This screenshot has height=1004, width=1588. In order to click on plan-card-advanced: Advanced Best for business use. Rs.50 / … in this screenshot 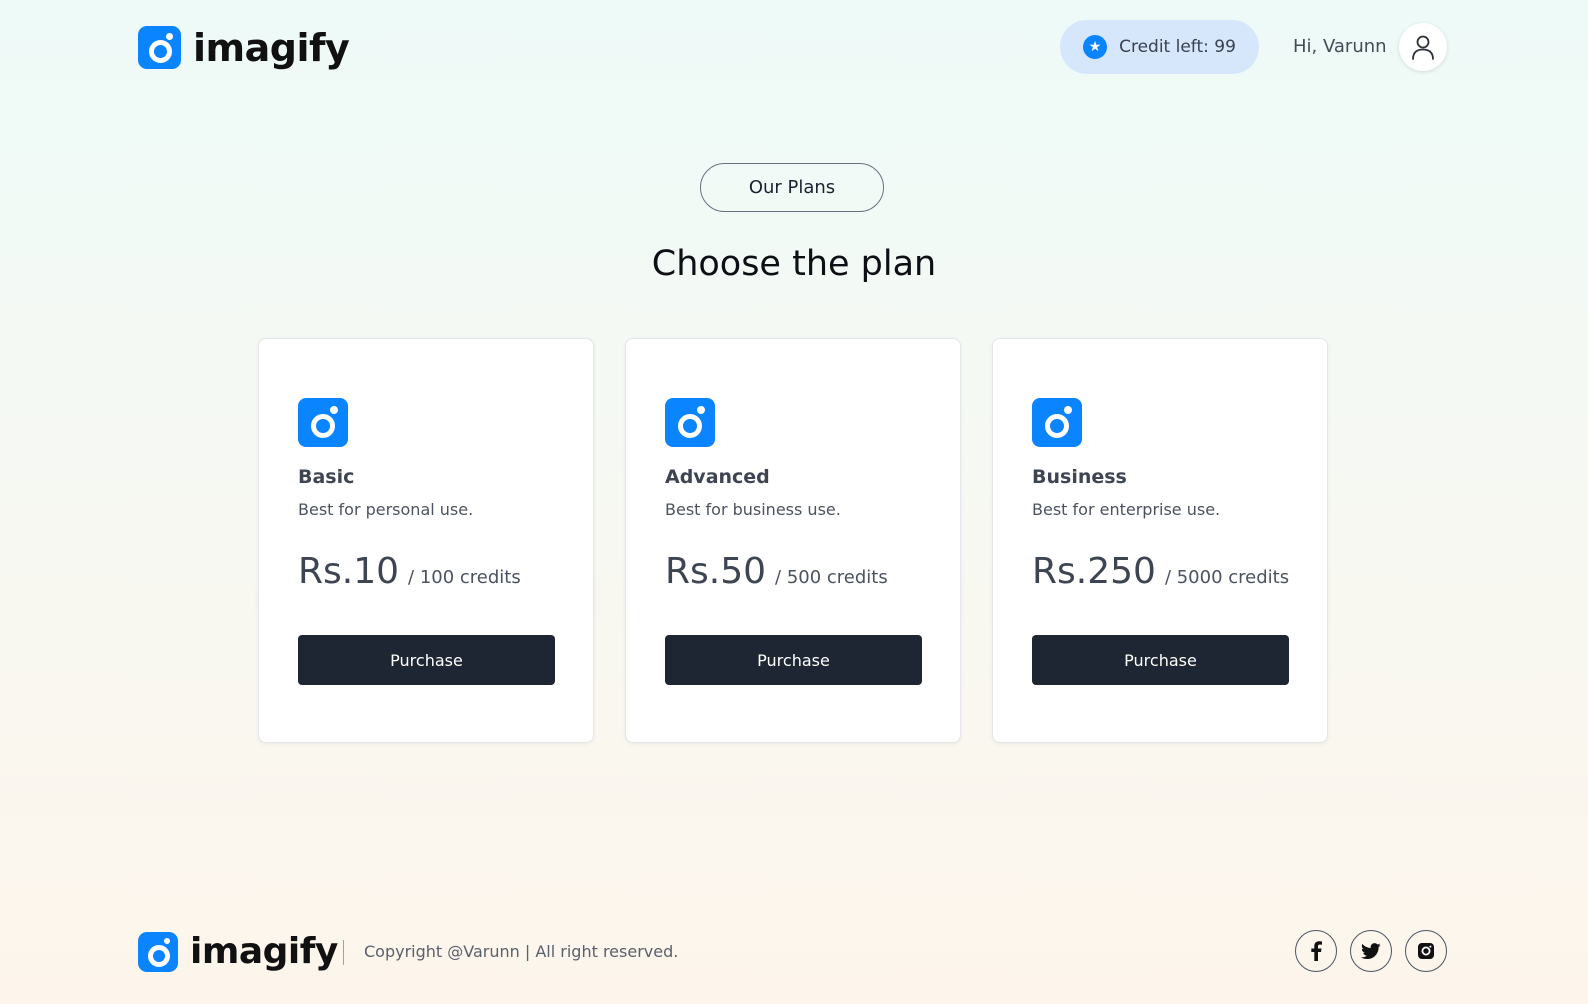, I will do `click(793, 540)`.